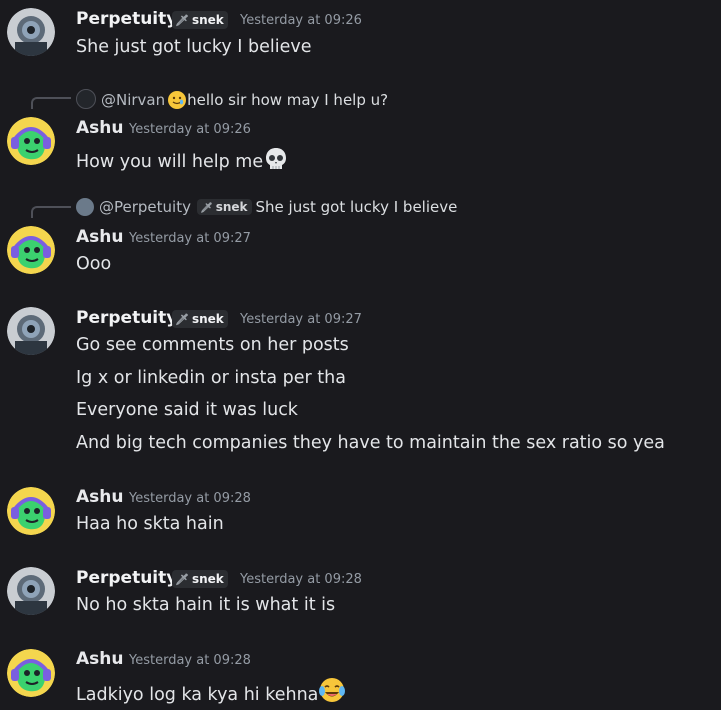 The image size is (721, 710). Describe the element at coordinates (212, 345) in the screenshot. I see `message-text: Go see comments on her posts` at that location.